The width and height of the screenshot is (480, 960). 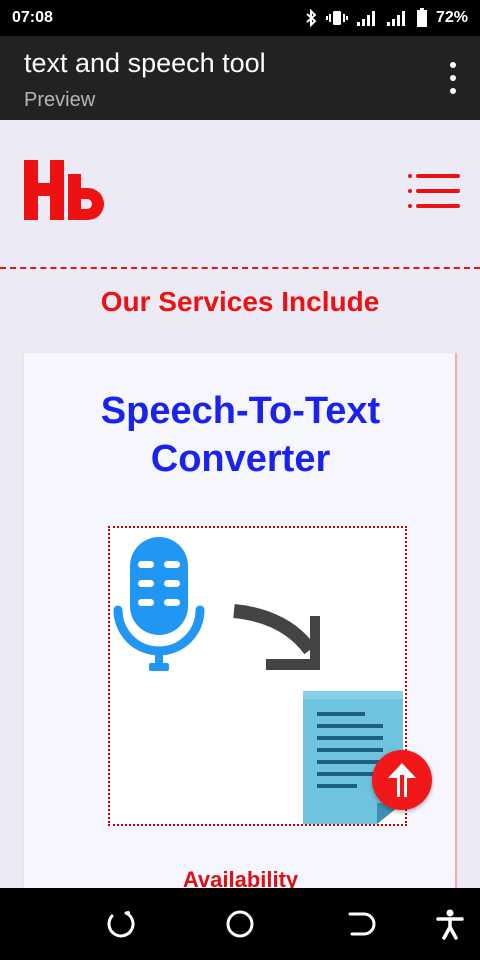 I want to click on battery-icon, so click(x=422, y=18).